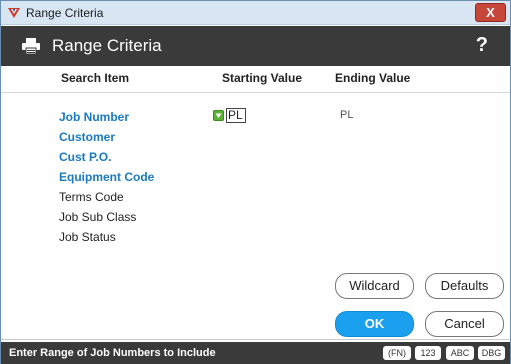 This screenshot has width=511, height=364. What do you see at coordinates (97, 217) in the screenshot?
I see `search-item-job-sub-class: Job Sub Class` at bounding box center [97, 217].